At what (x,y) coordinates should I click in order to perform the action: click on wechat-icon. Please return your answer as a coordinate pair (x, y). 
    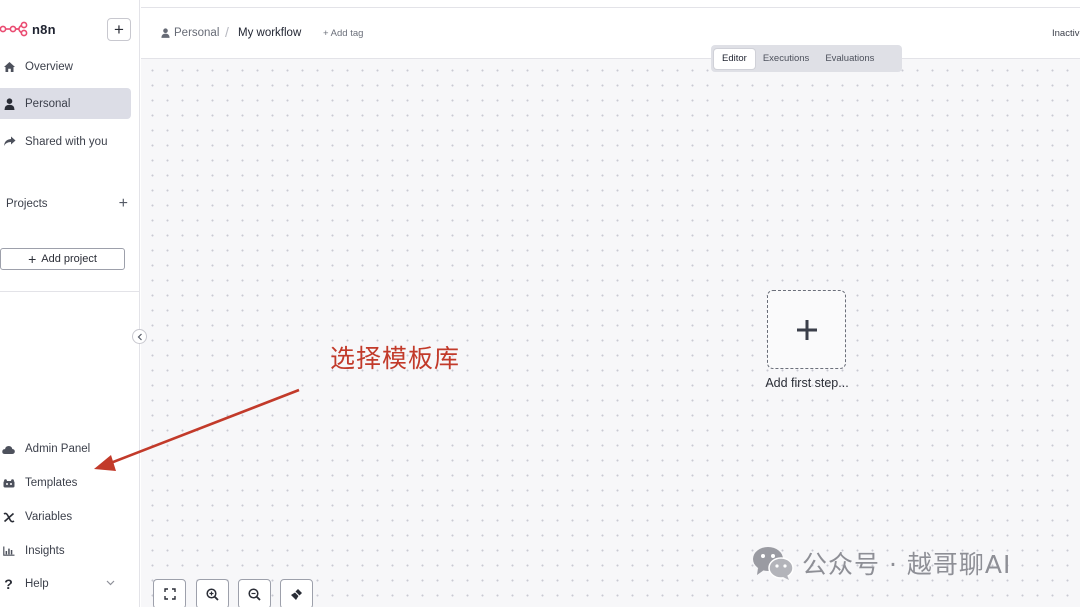
    Looking at the image, I should click on (773, 563).